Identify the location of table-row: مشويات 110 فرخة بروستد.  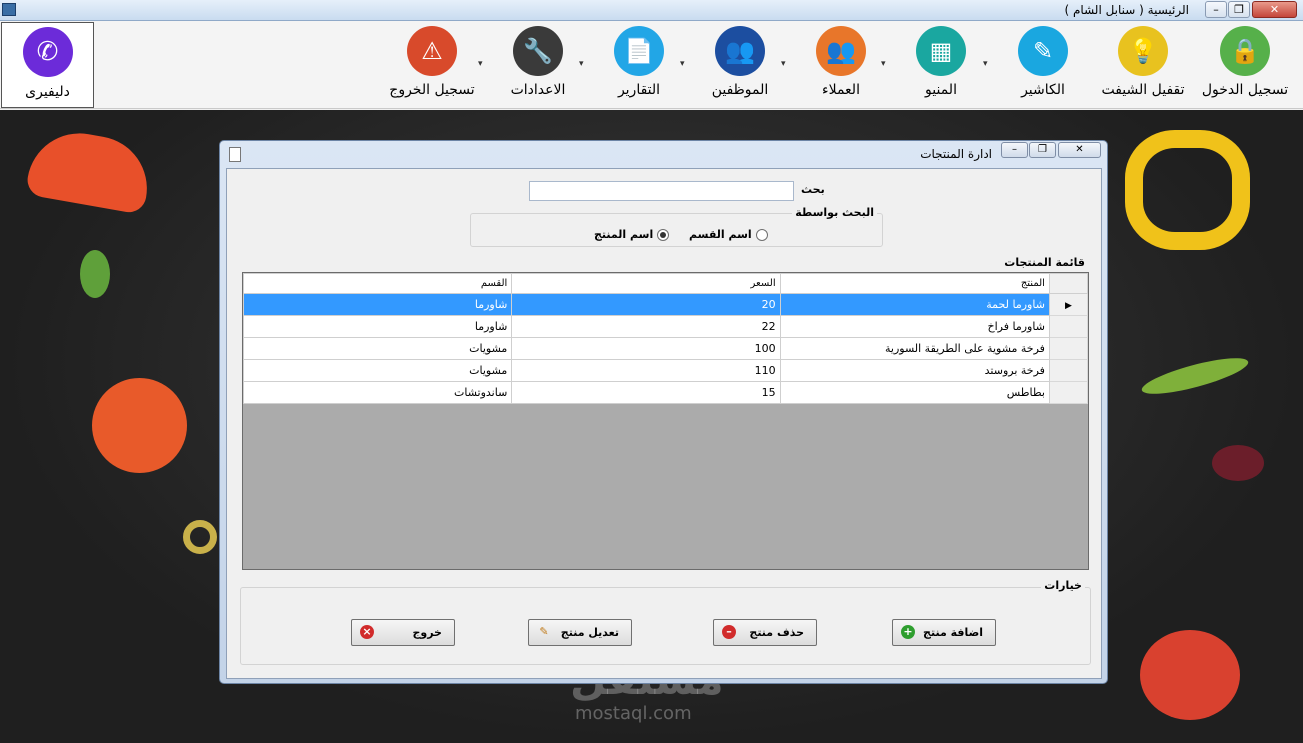
(665, 370).